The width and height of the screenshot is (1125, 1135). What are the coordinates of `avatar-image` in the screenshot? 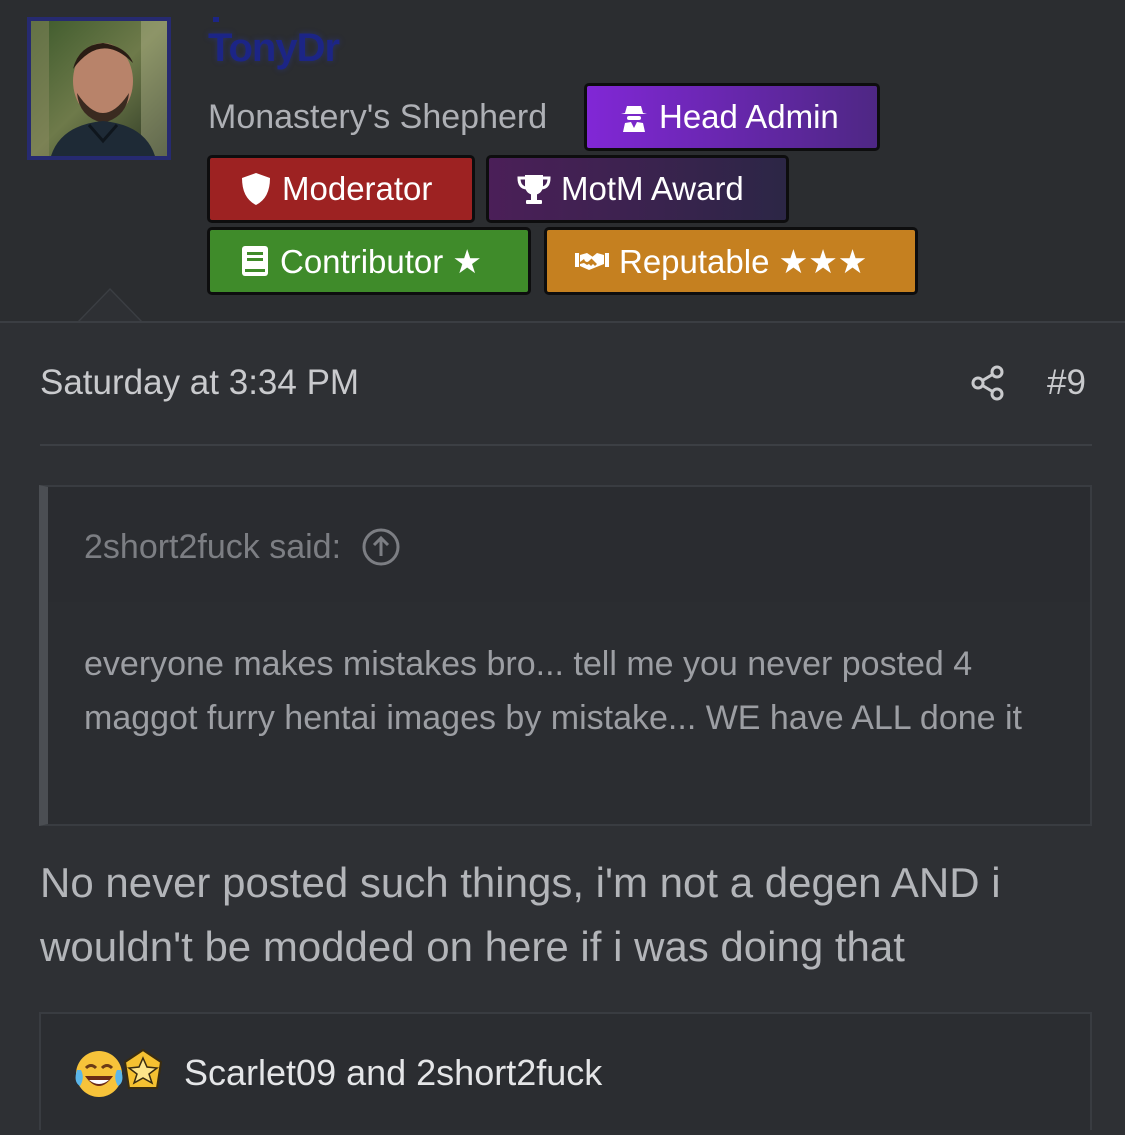 It's located at (99, 88).